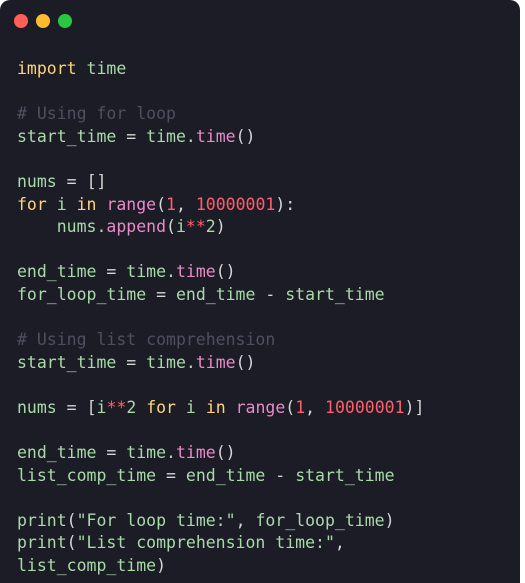  Describe the element at coordinates (285, 204) in the screenshot. I see `code-token: ):` at that location.